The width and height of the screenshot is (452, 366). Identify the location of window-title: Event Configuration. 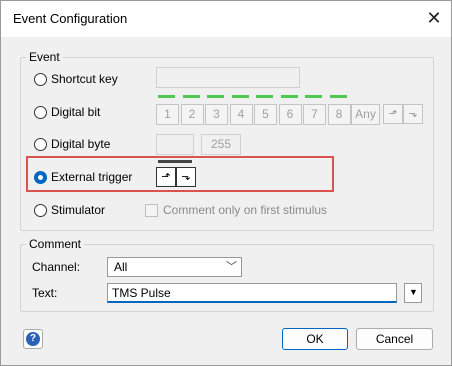
(70, 18).